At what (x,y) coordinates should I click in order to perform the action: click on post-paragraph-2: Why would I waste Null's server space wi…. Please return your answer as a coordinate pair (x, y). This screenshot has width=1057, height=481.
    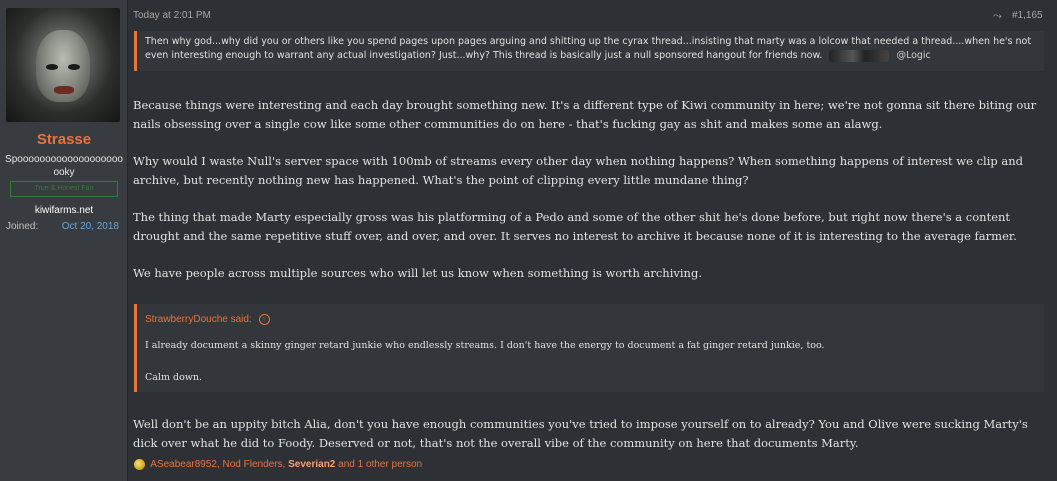
    Looking at the image, I should click on (578, 170).